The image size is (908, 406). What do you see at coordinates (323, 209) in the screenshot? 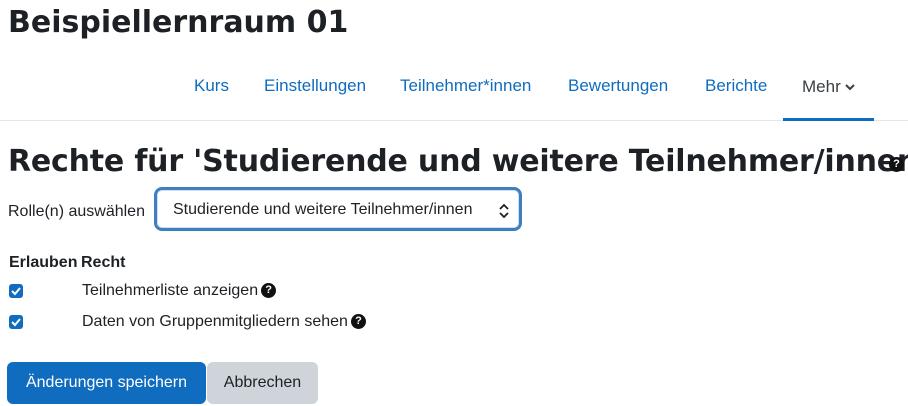
I see `role-select-value: Studierende und weitere Teilnehmer/innen` at bounding box center [323, 209].